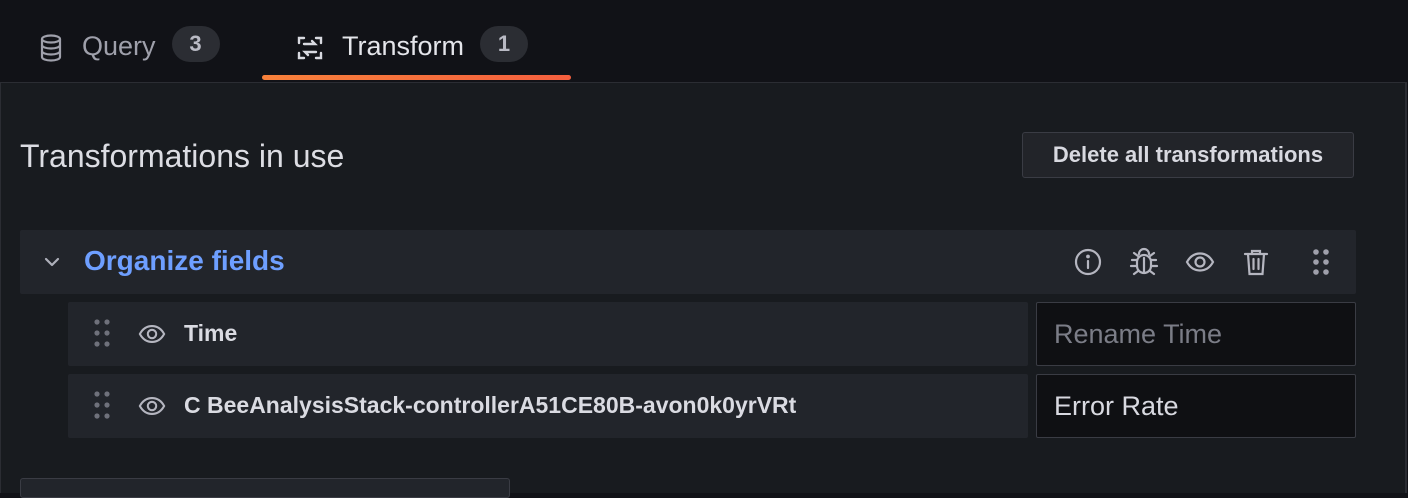 This screenshot has width=1408, height=498. I want to click on add-transformation-button, so click(265, 488).